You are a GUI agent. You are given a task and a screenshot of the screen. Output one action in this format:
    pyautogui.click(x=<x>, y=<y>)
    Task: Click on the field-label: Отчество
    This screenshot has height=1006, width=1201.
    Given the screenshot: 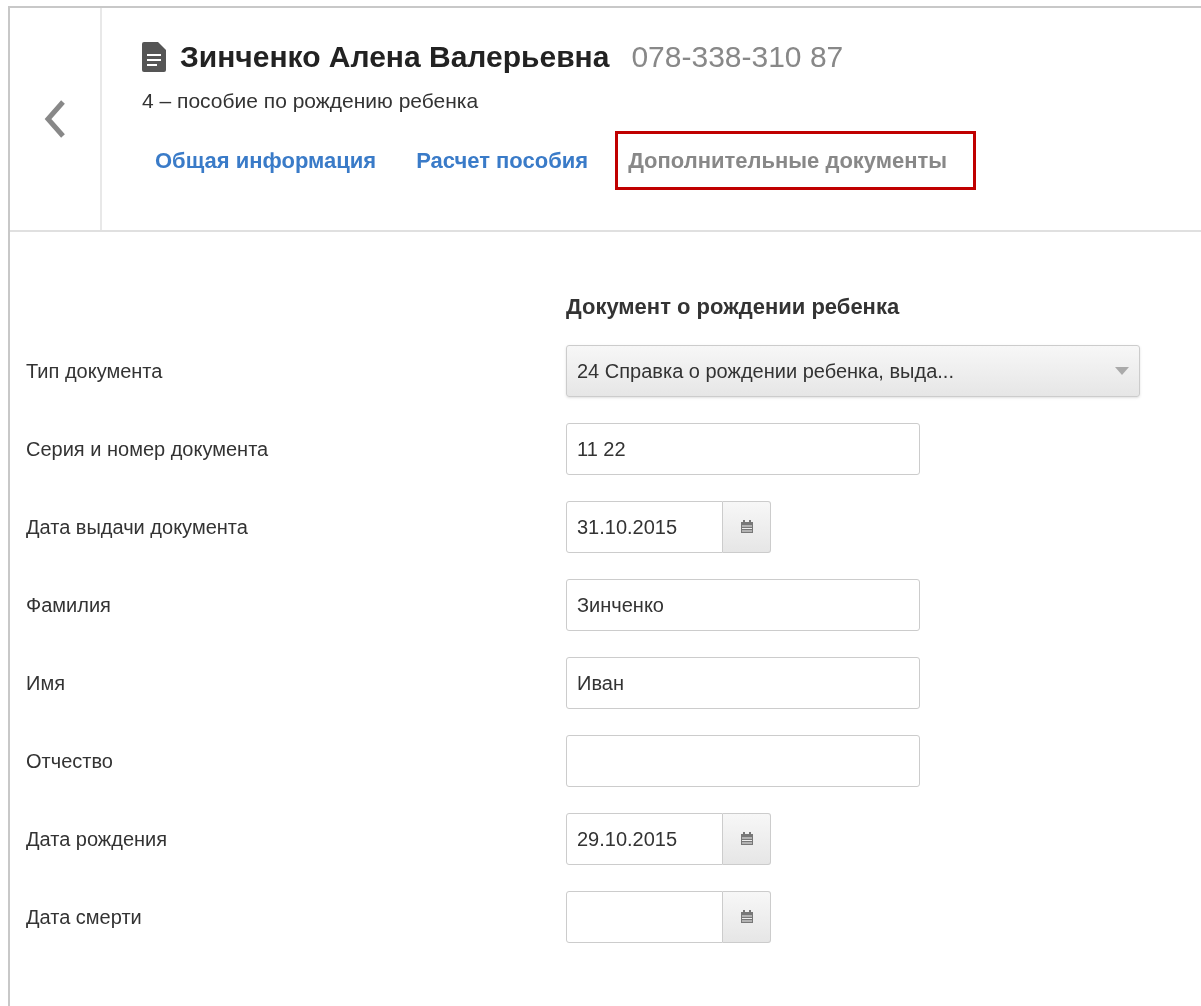 What is the action you would take?
    pyautogui.click(x=69, y=761)
    